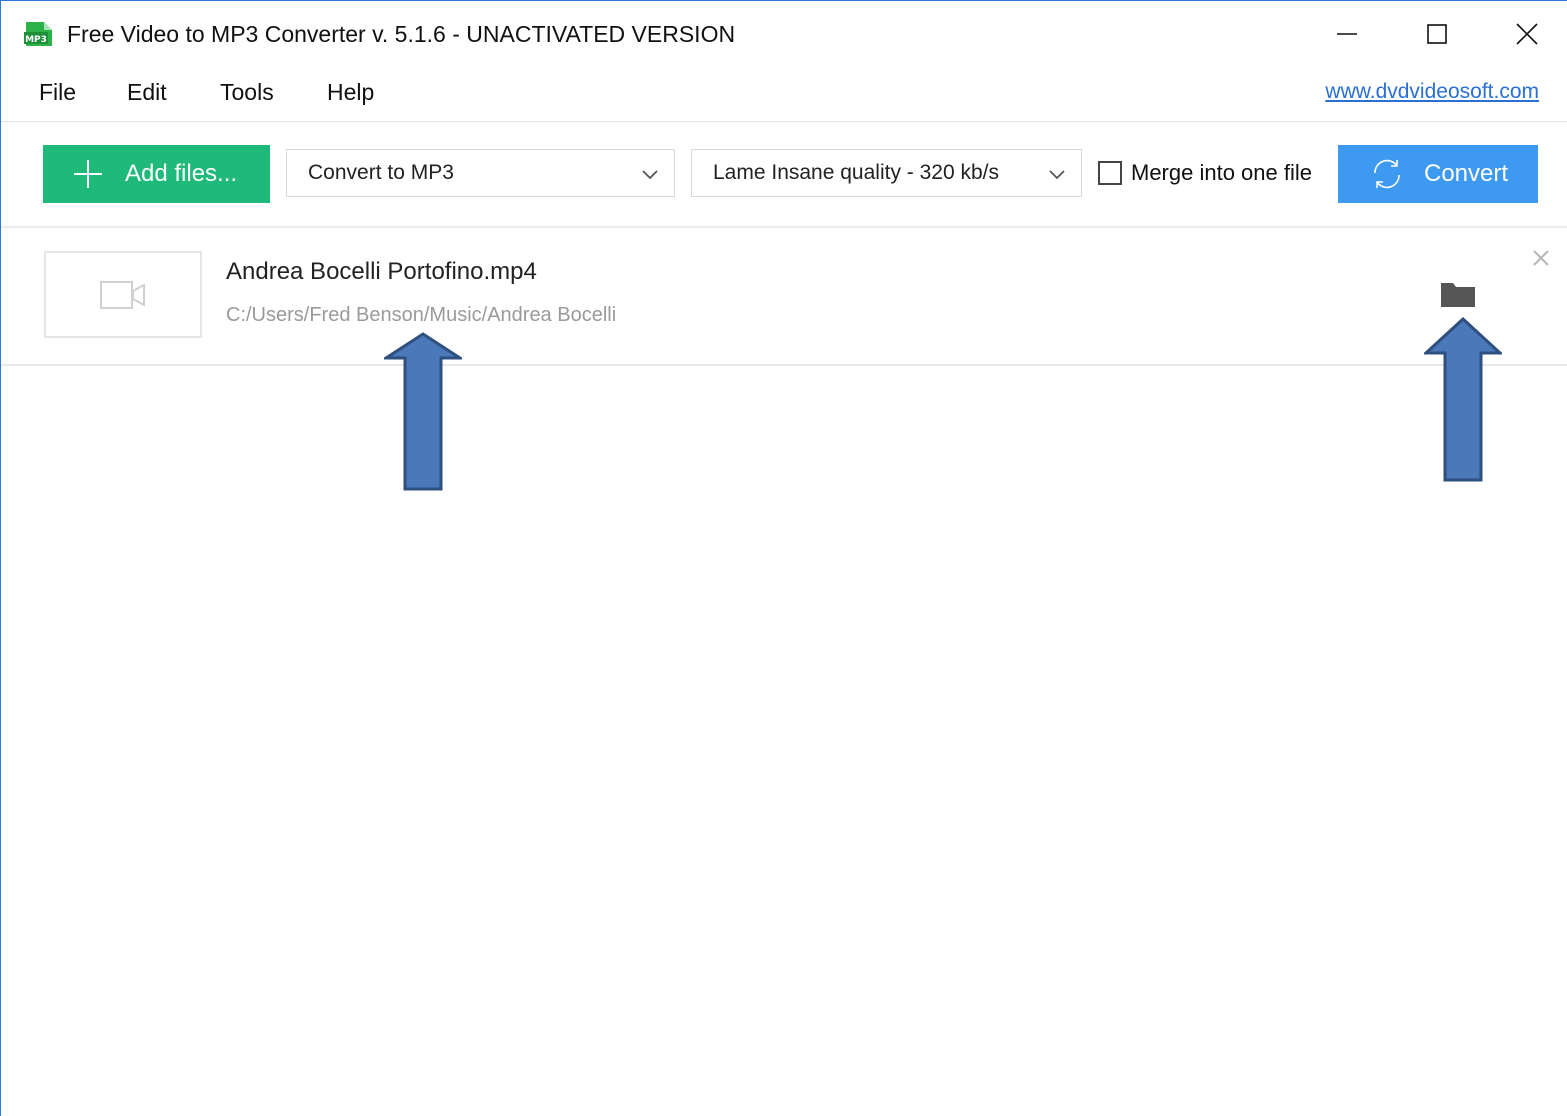 The width and height of the screenshot is (1567, 1116). I want to click on maximize-button, so click(1437, 34).